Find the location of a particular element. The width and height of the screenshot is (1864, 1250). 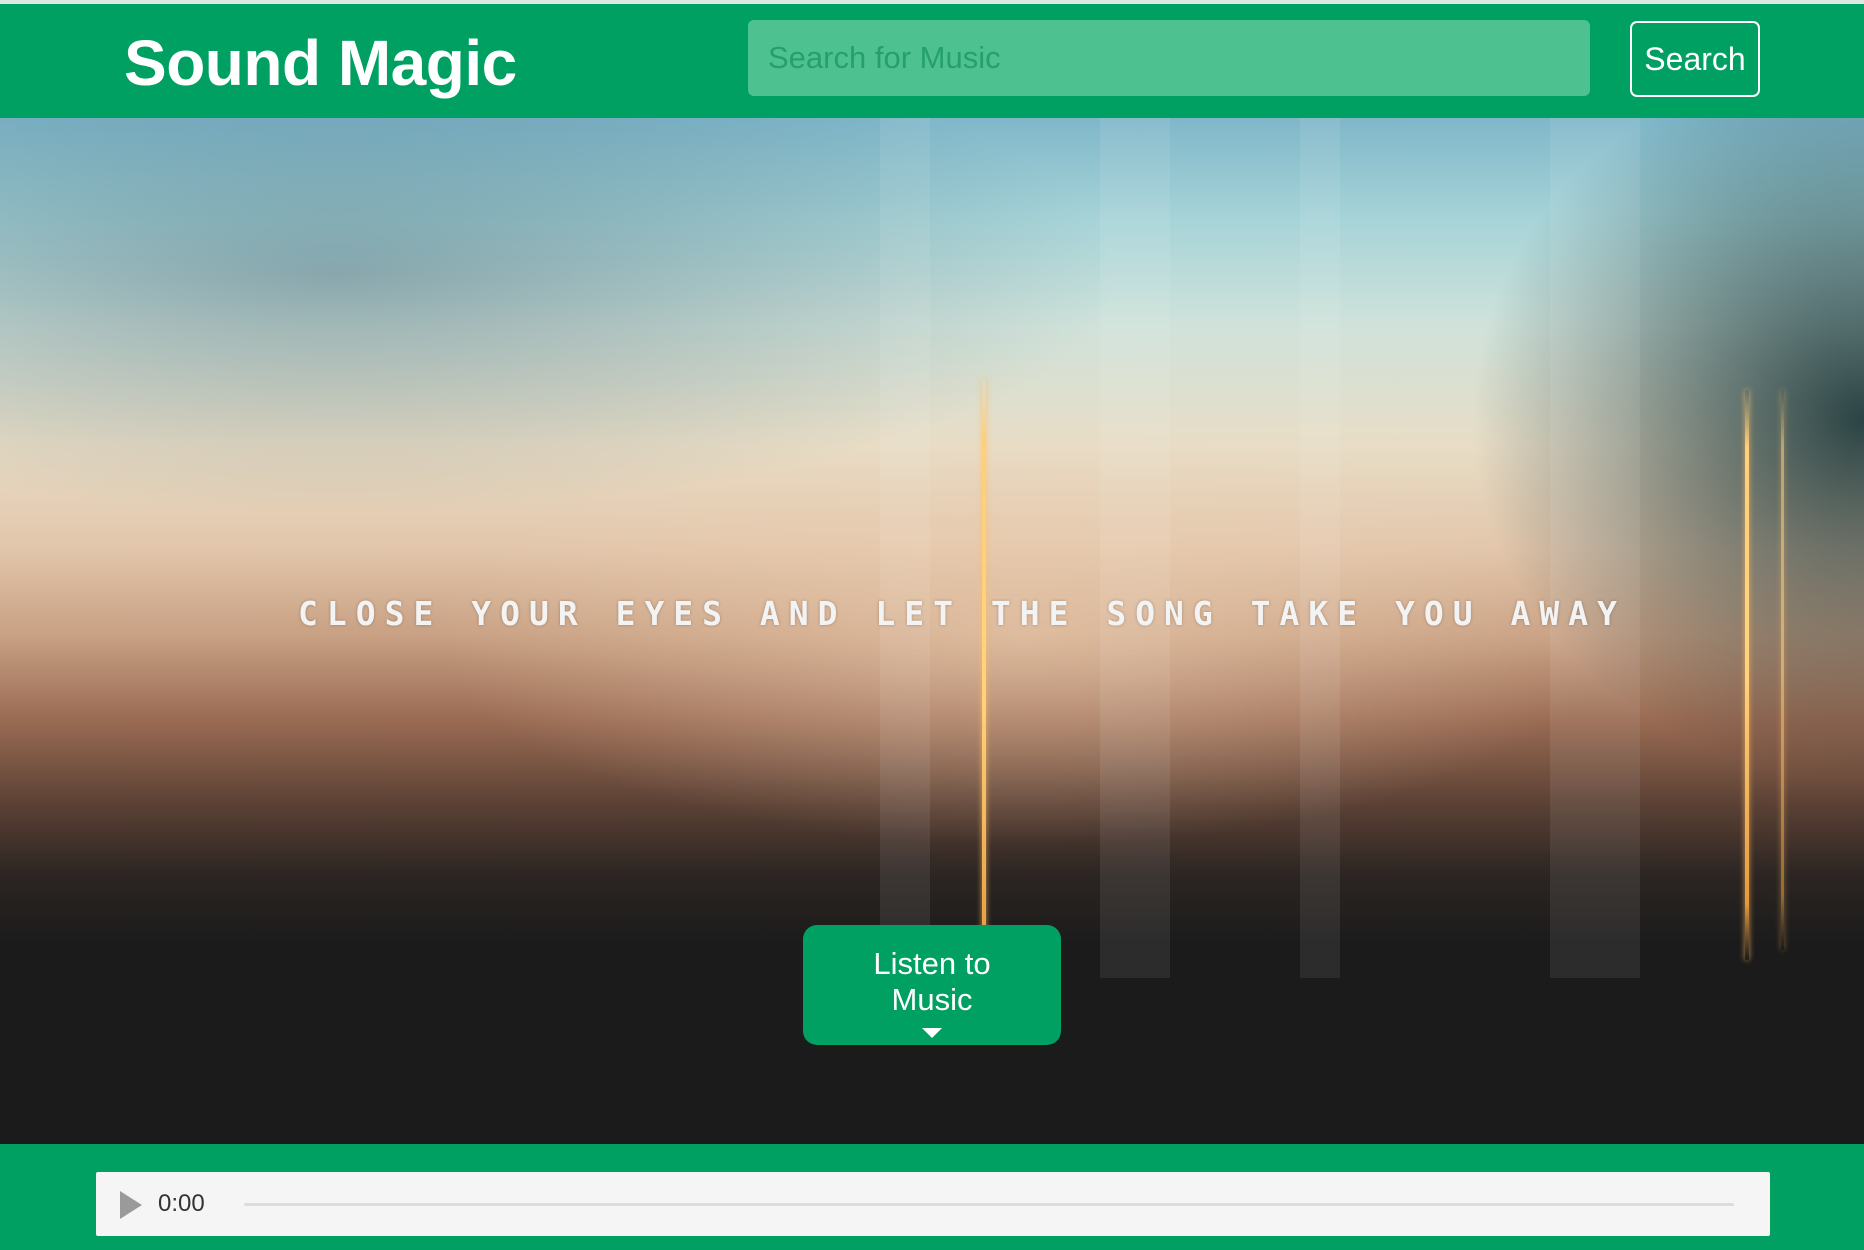

listen-button-label: Listen to Music is located at coordinates (932, 981).